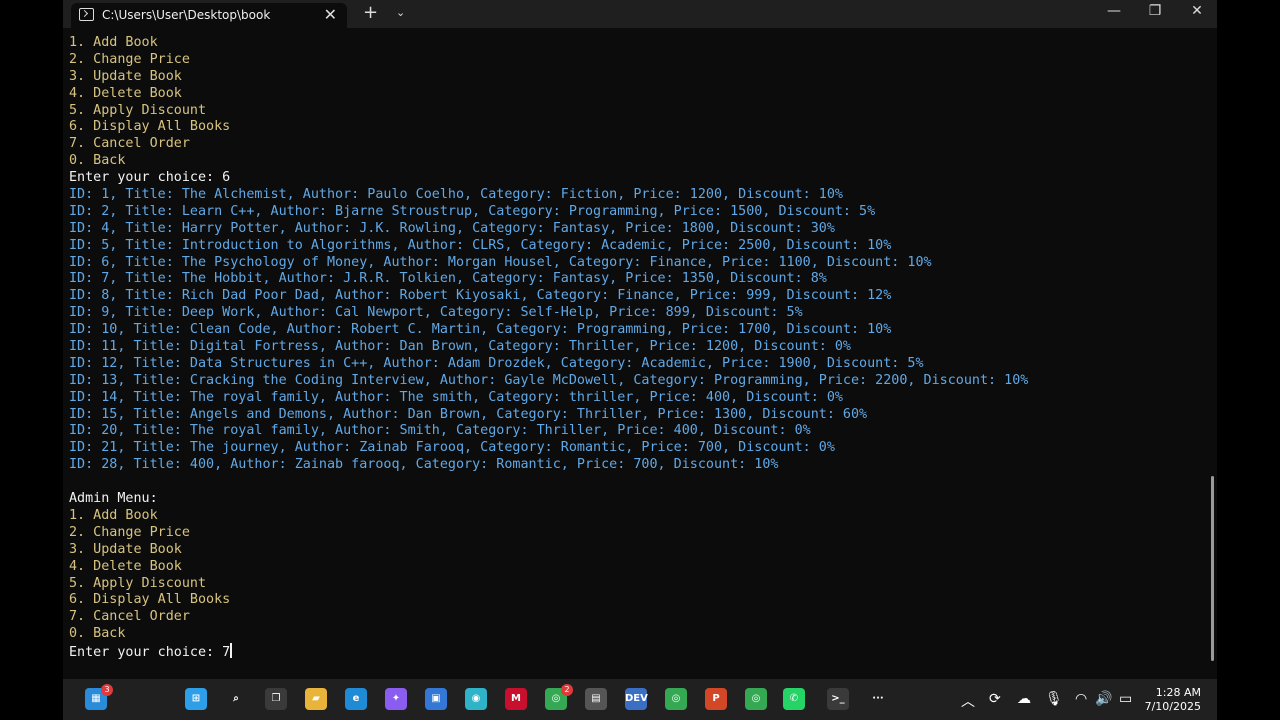 The image size is (1280, 720). Describe the element at coordinates (436, 699) in the screenshot. I see `store-icon: ▣` at that location.